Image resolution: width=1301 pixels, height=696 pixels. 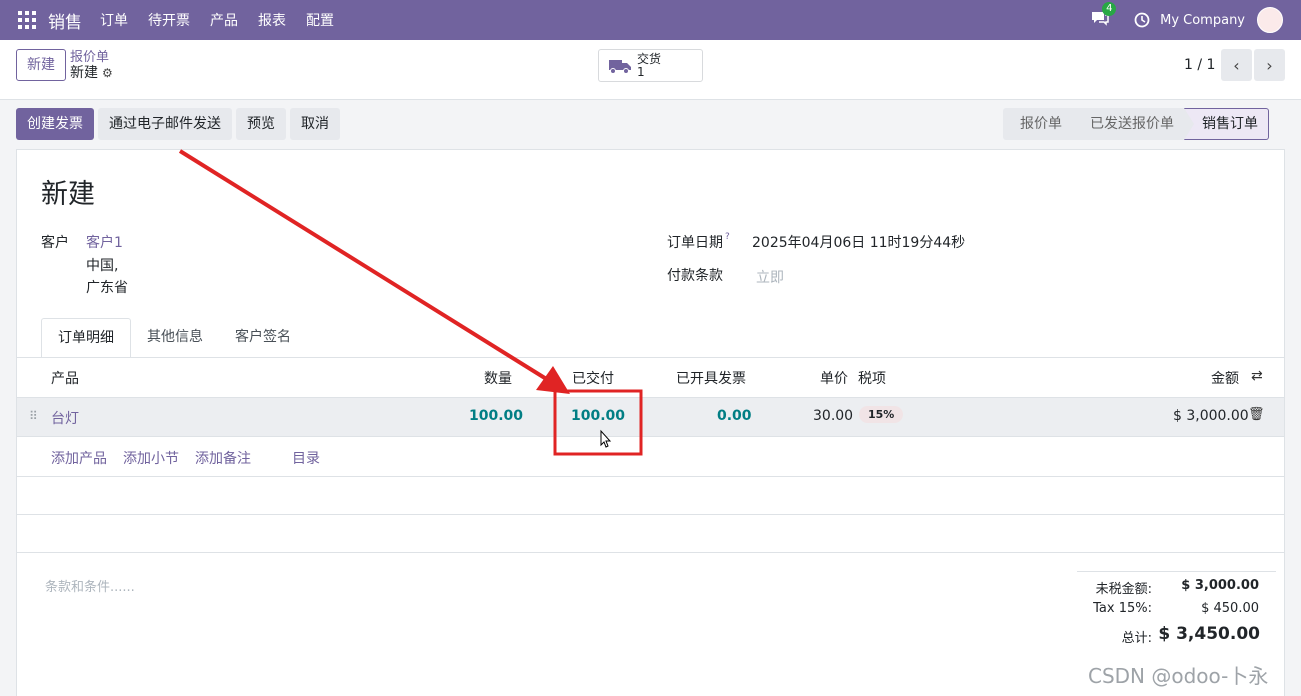 What do you see at coordinates (1199, 65) in the screenshot?
I see `pager-value: 1 / 1` at bounding box center [1199, 65].